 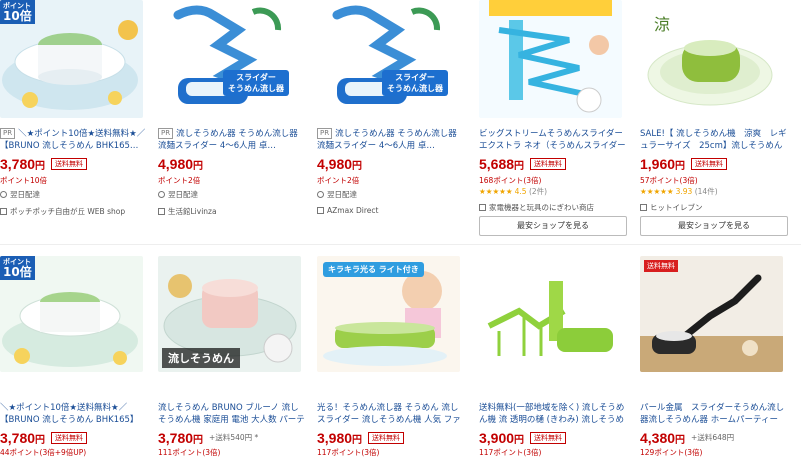 I want to click on product-title: パール金属 スライダーそうめん流し器流しそうめん器 ホームパーティー 電動 卓上, so click(x=714, y=414).